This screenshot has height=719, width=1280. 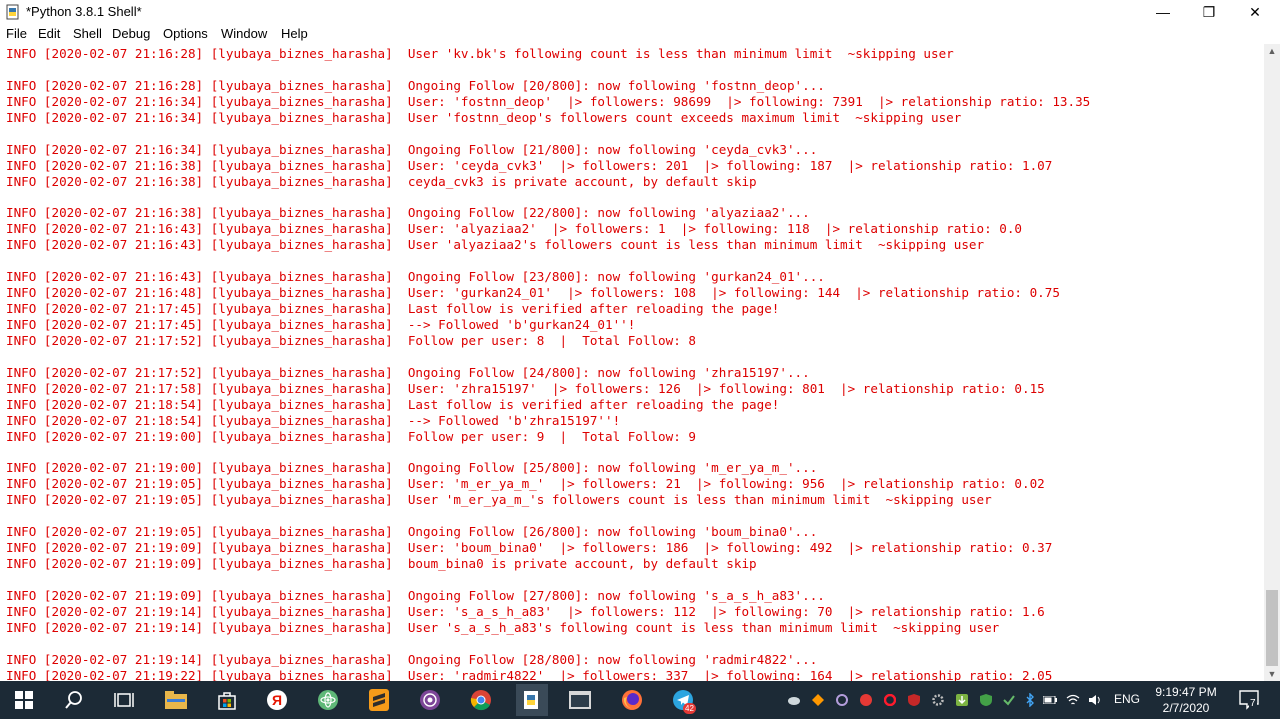 What do you see at coordinates (1186, 708) in the screenshot?
I see `clock-date: 2/7/2020` at bounding box center [1186, 708].